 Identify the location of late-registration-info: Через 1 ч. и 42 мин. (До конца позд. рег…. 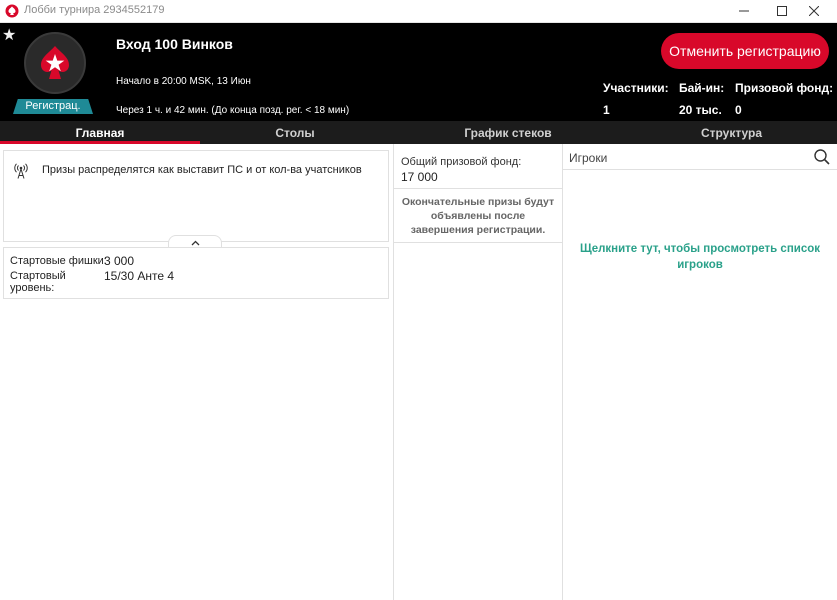
(233, 110).